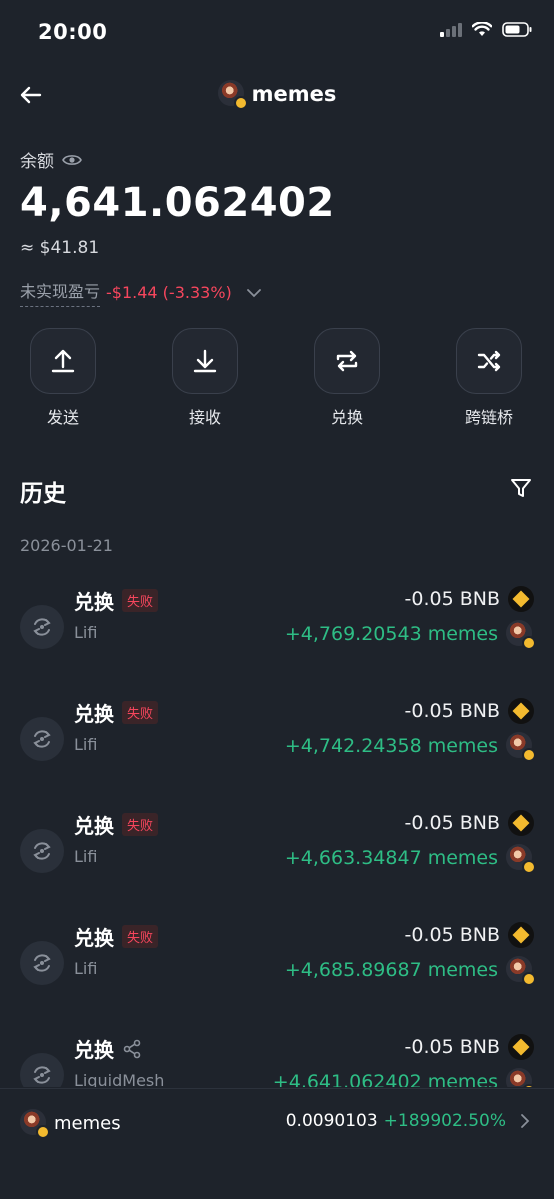  What do you see at coordinates (62, 417) in the screenshot?
I see `send-label: 发送` at bounding box center [62, 417].